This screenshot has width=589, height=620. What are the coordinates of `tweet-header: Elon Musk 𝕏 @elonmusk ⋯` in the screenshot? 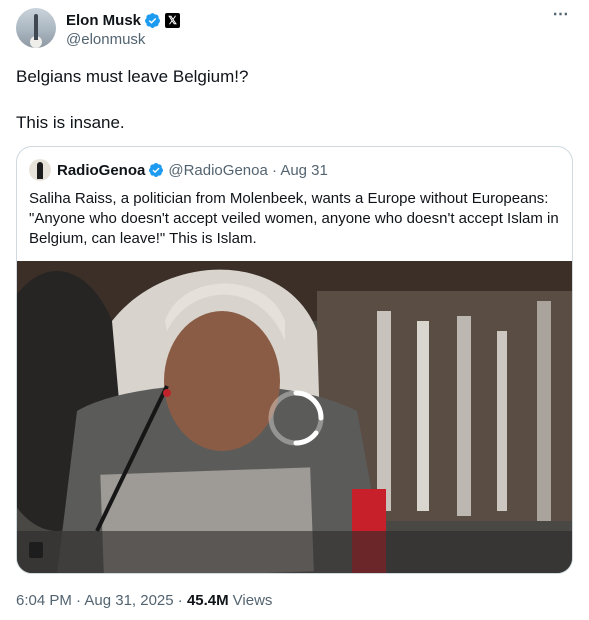 It's located at (294, 29).